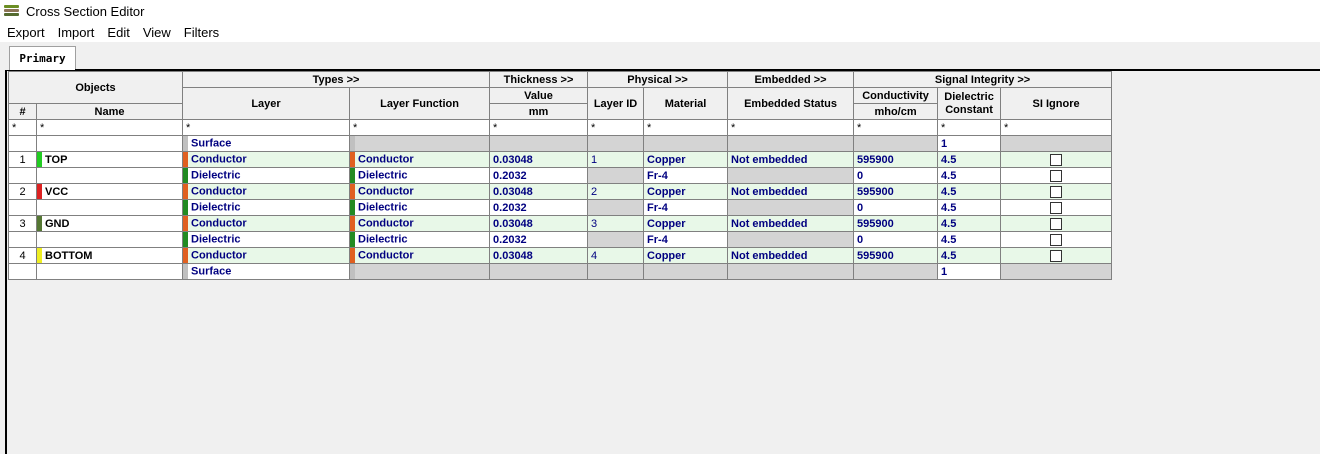  Describe the element at coordinates (22, 159) in the screenshot. I see `row-number: 1` at that location.